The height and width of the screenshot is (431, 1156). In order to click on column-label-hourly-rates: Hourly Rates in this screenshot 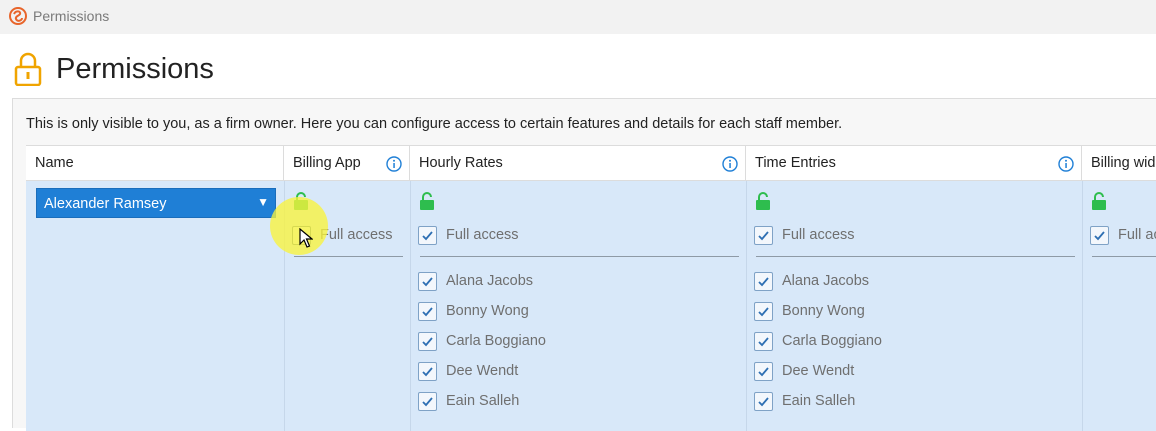, I will do `click(461, 163)`.